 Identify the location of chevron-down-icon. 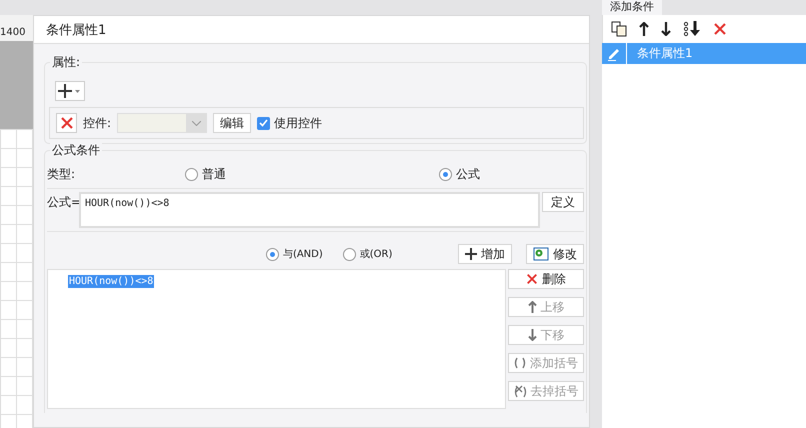
(196, 123).